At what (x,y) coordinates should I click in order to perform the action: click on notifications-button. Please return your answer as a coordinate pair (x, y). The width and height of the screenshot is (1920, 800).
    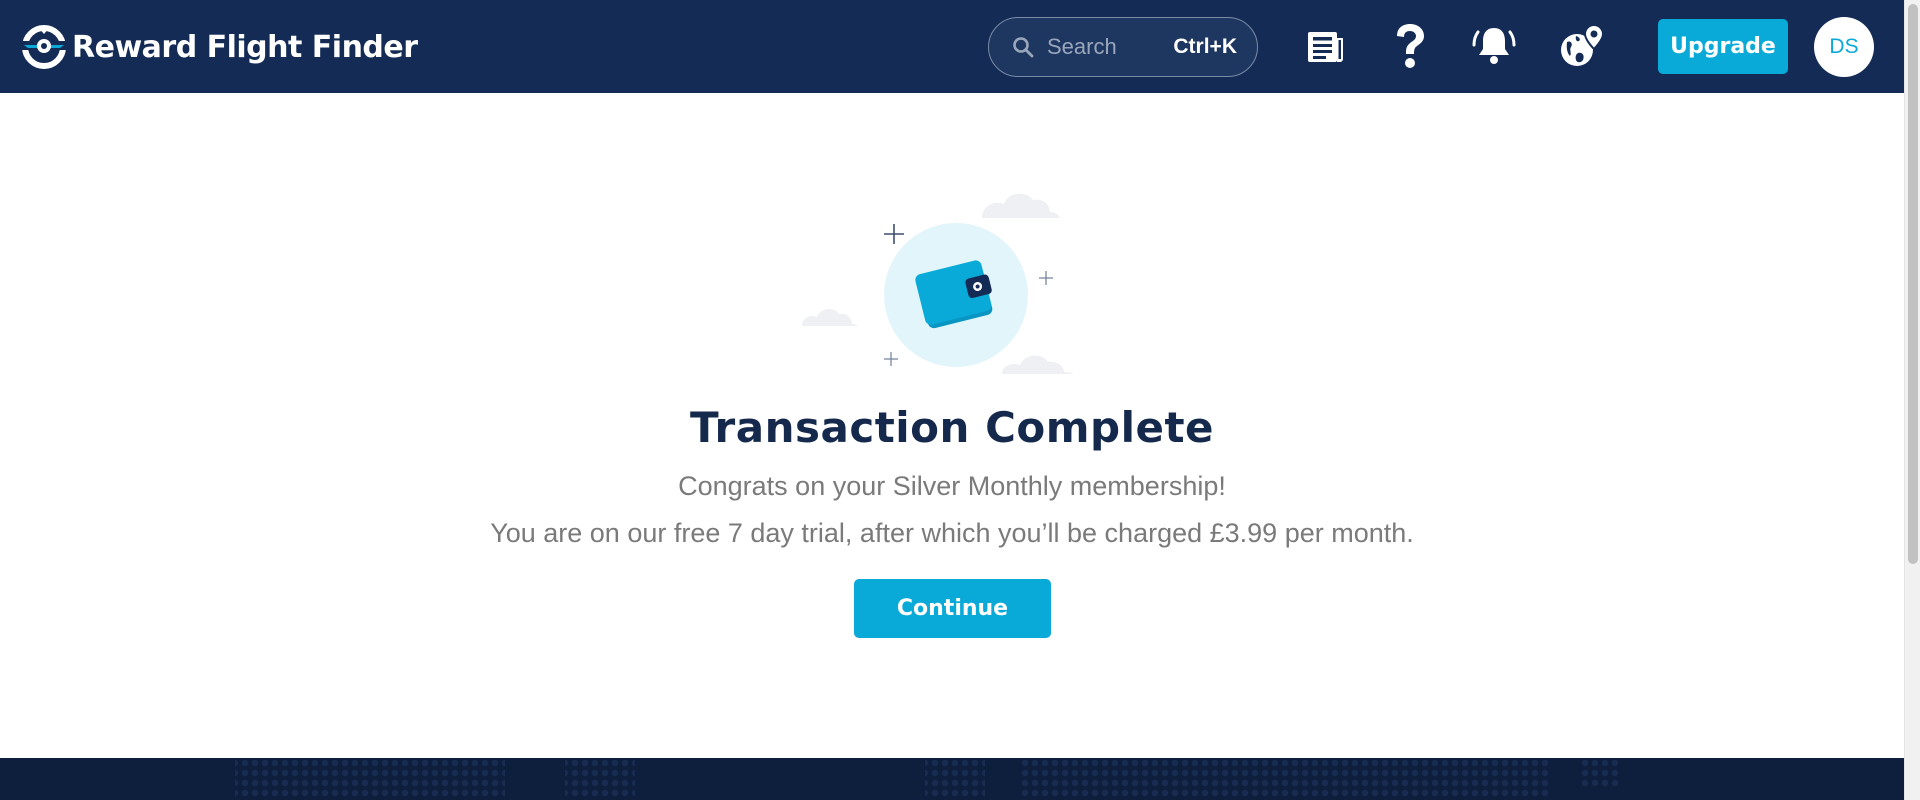
    Looking at the image, I should click on (1494, 46).